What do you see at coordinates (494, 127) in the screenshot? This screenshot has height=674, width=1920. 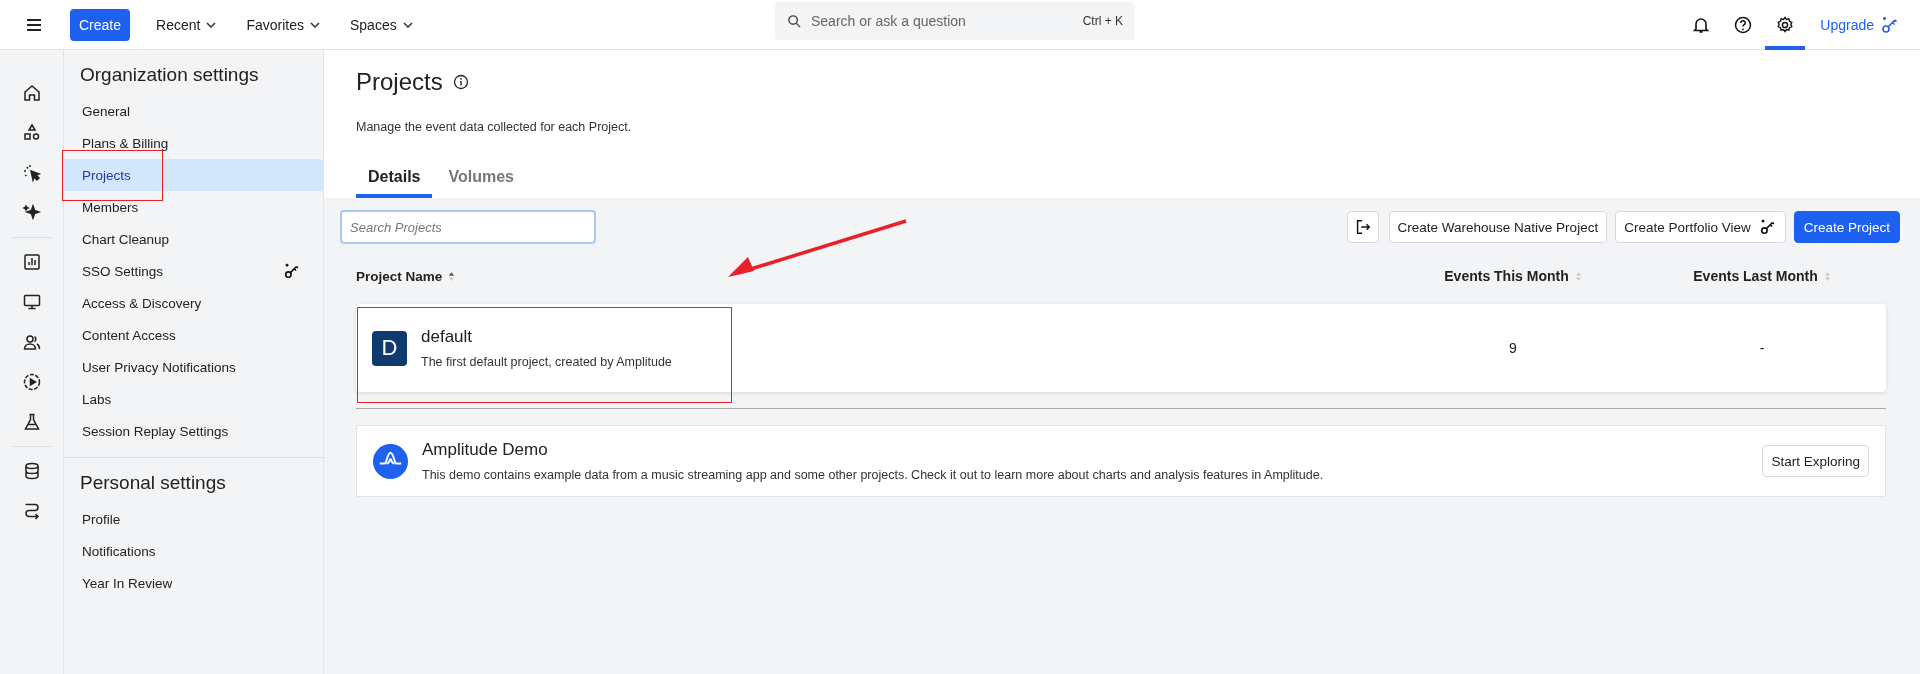 I see `page-description: Manage the event data collected for each Project.` at bounding box center [494, 127].